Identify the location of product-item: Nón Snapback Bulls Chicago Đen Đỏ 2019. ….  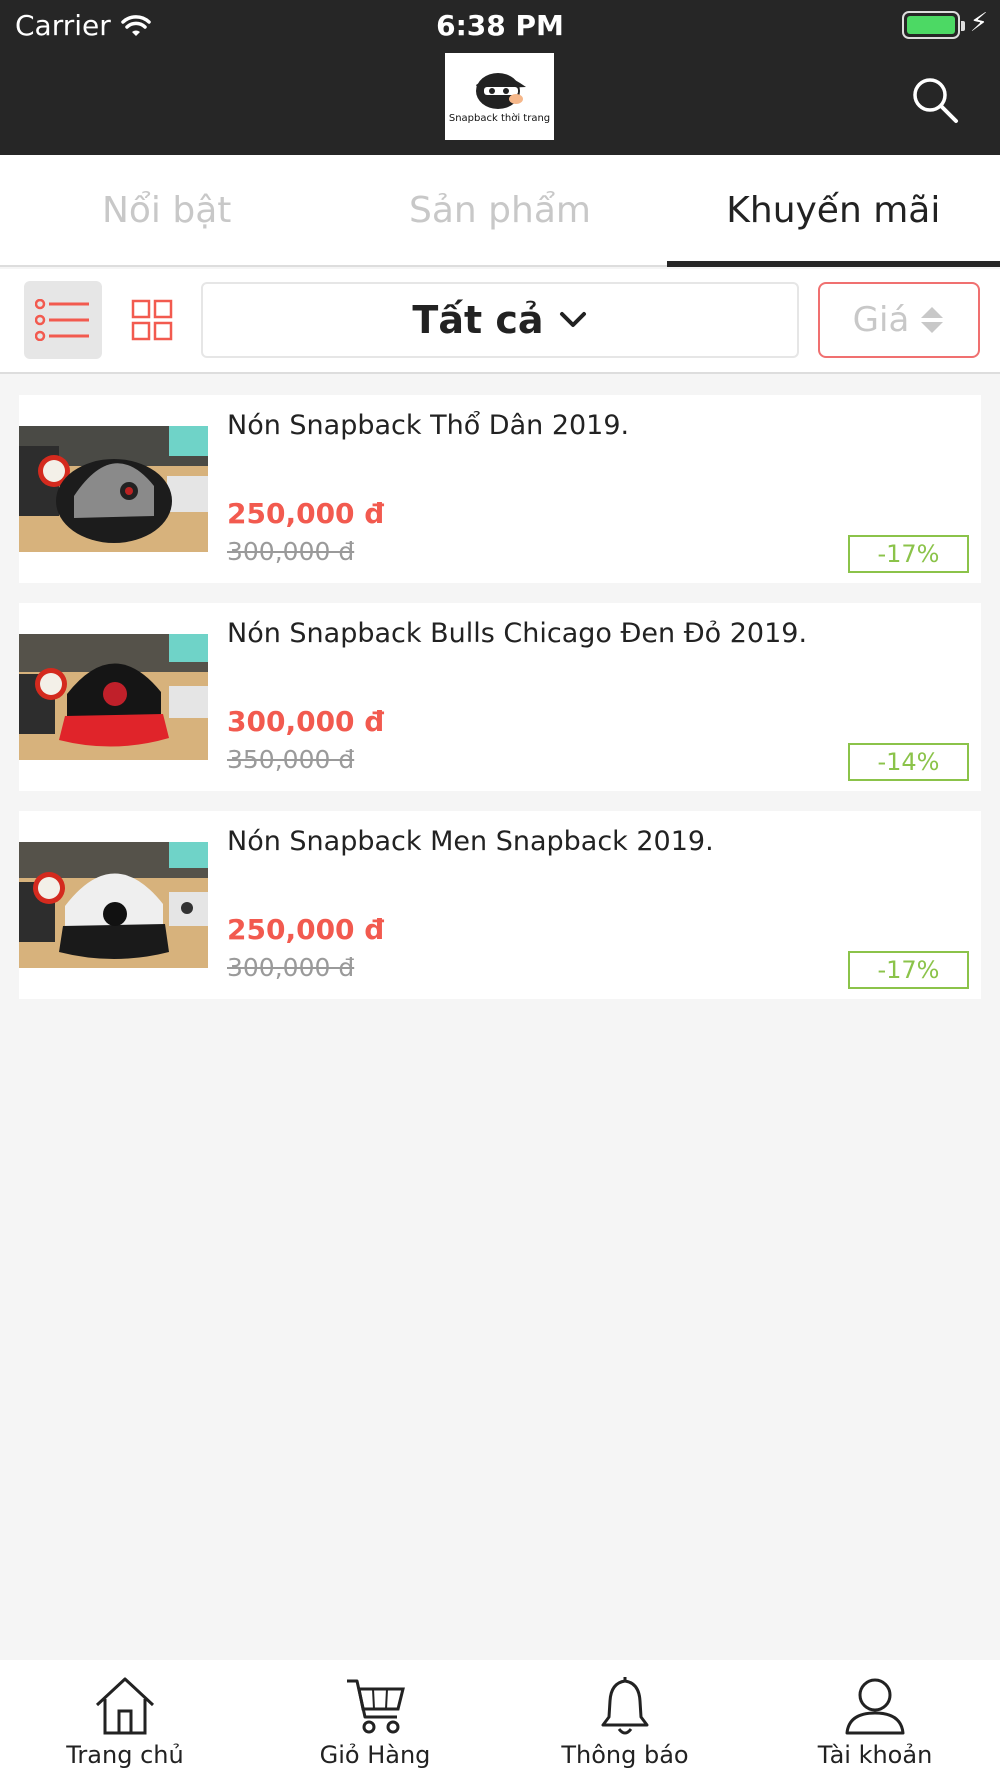
(500, 697).